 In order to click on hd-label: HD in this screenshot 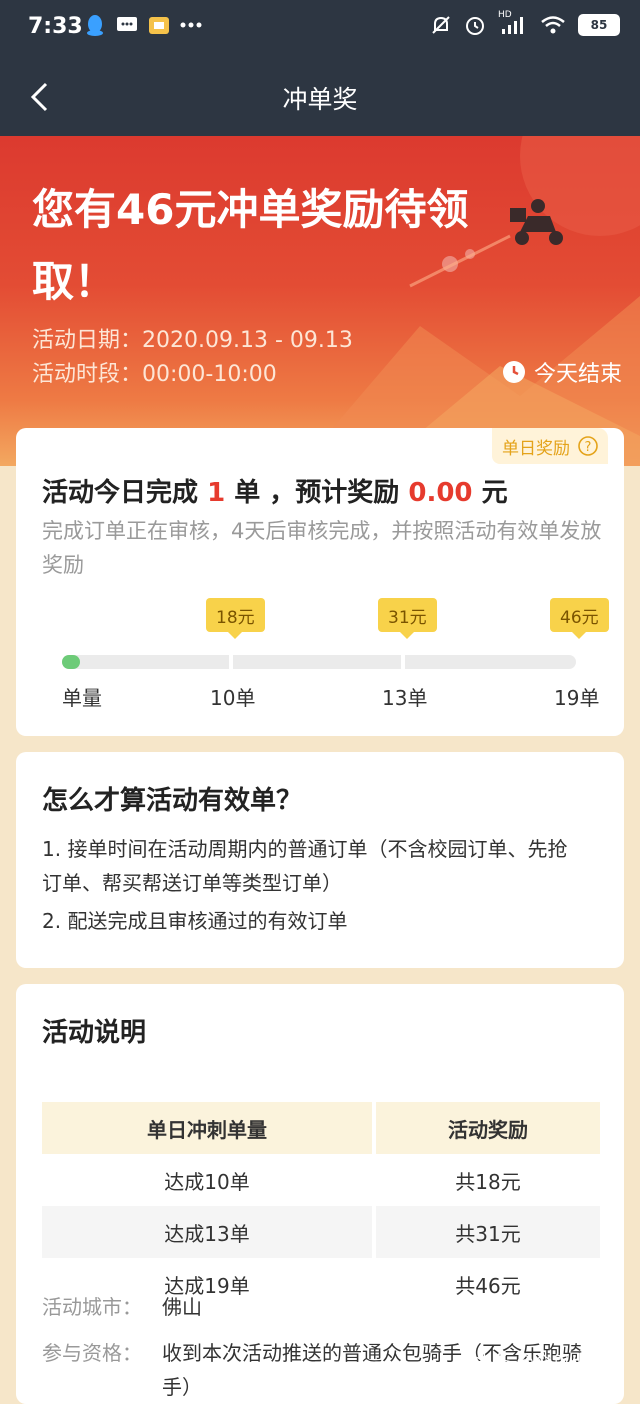, I will do `click(505, 15)`.